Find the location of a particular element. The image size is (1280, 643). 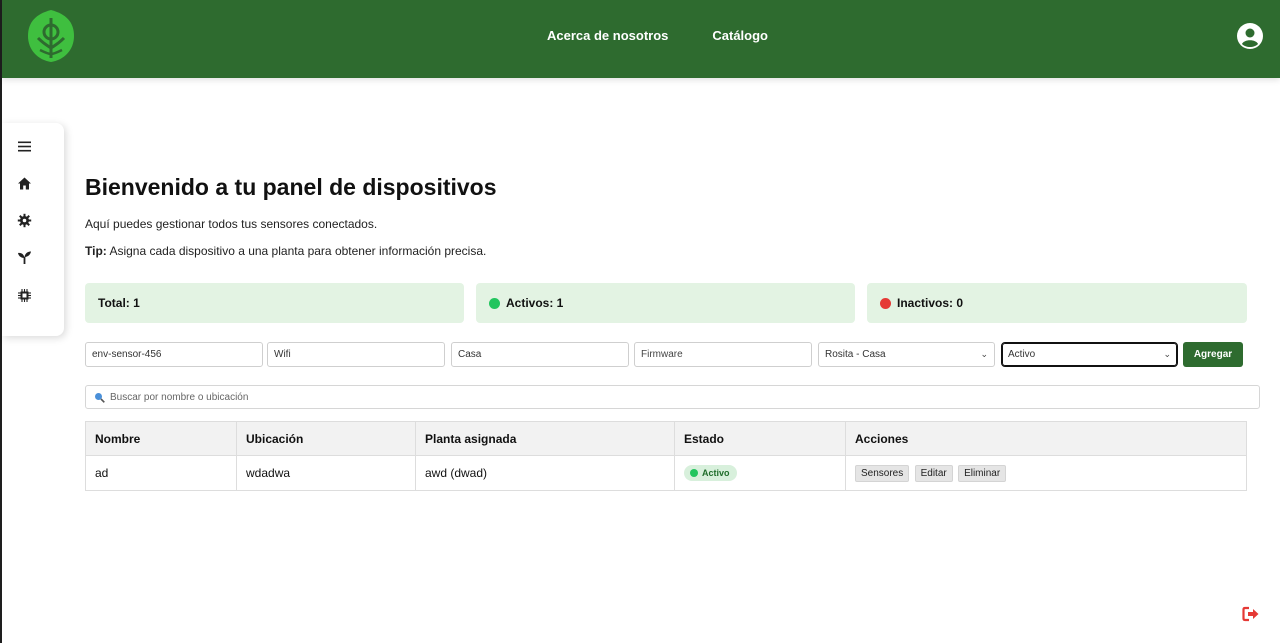

add-device-button: Agregar is located at coordinates (1213, 354).